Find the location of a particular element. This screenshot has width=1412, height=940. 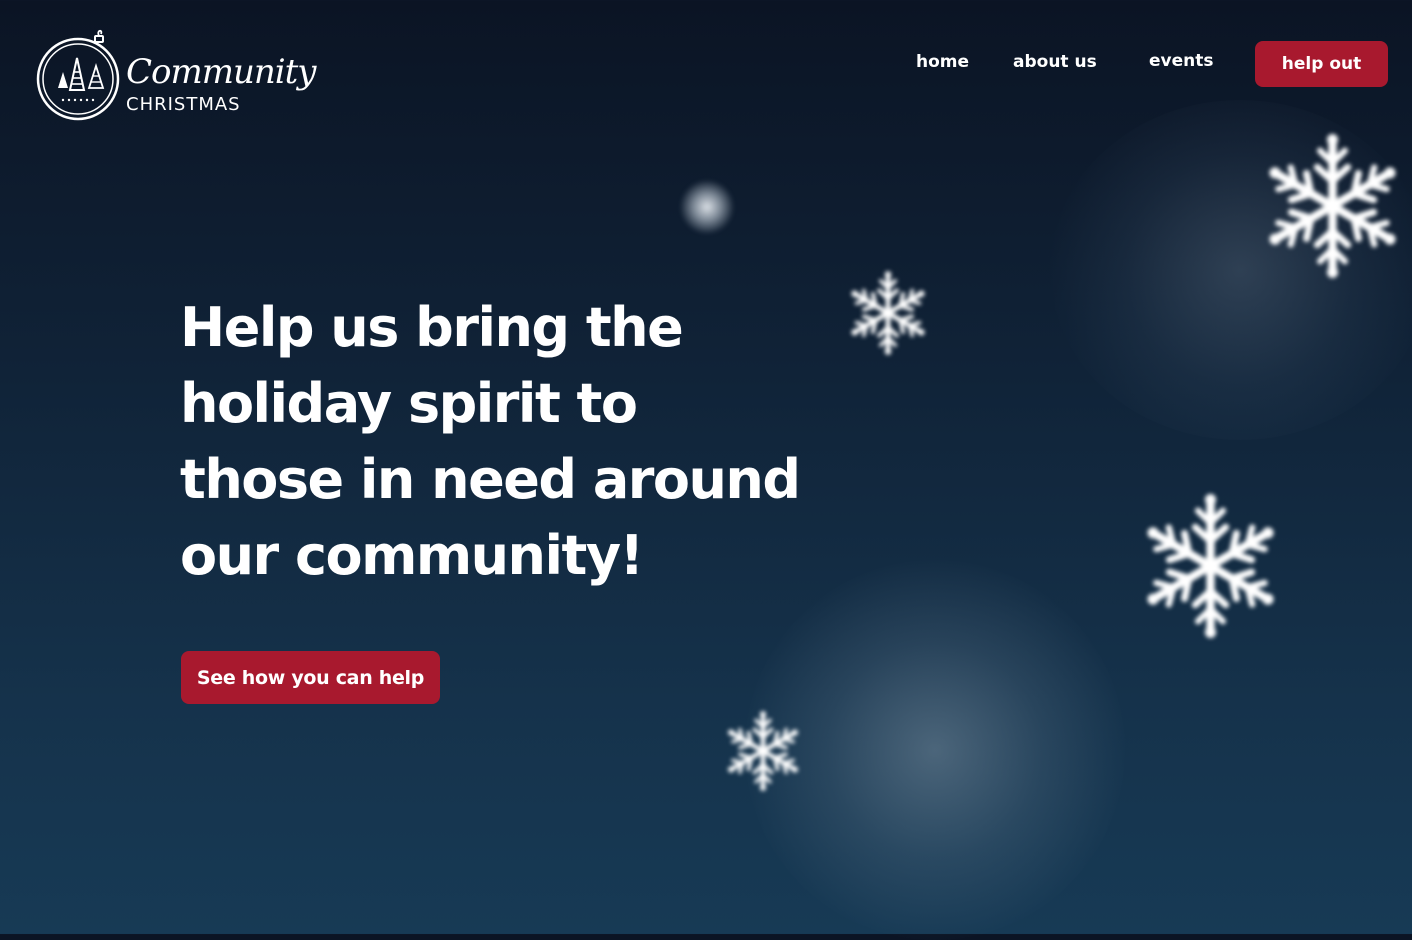

site-logo: Community CHRISTMAS is located at coordinates (176, 75).